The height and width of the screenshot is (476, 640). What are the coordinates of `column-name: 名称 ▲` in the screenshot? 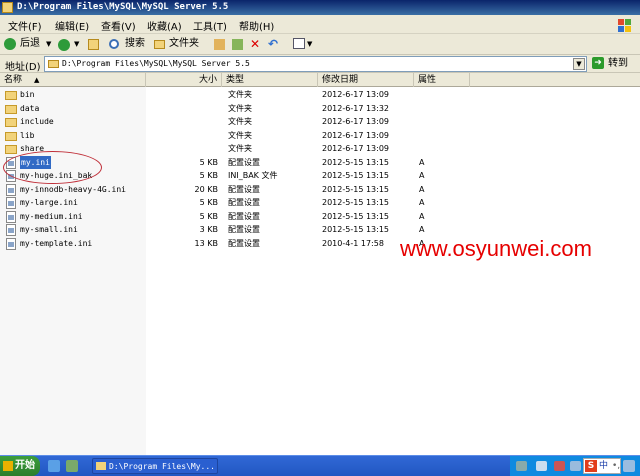 It's located at (73, 80).